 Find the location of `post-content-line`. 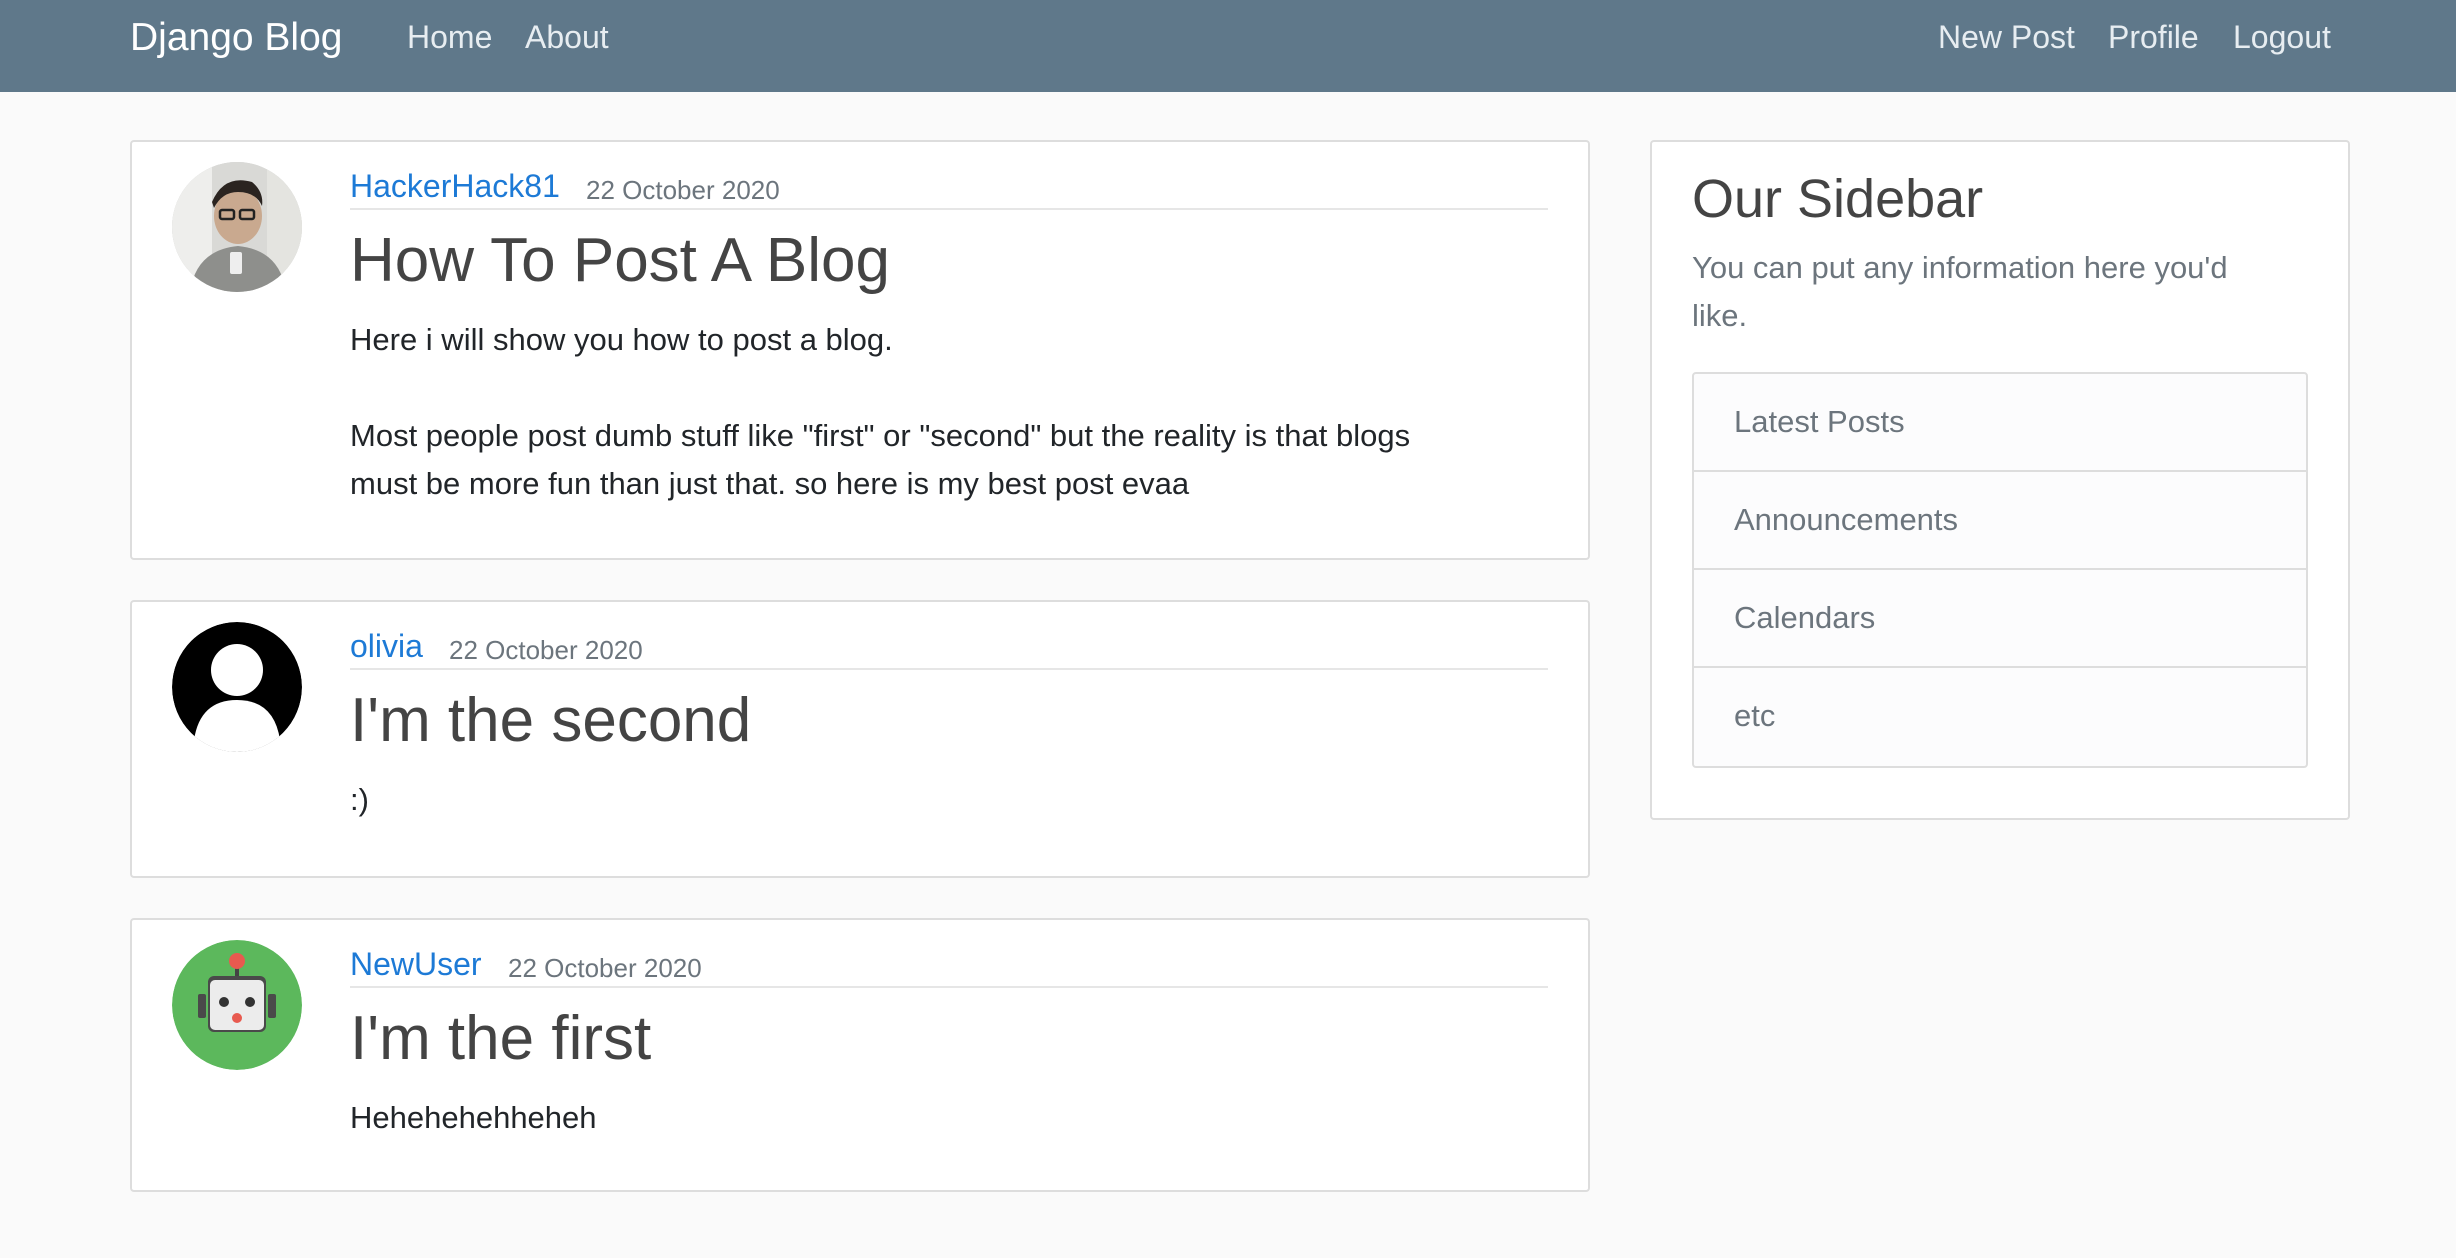

post-content-line is located at coordinates (950, 388).